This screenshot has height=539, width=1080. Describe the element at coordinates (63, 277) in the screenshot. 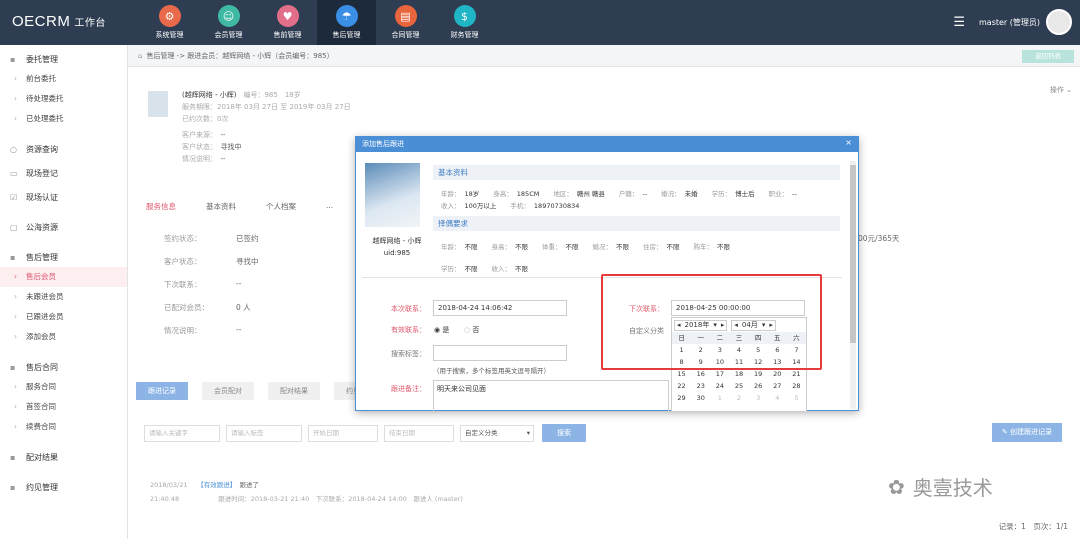

I see `sidebar-item: › 售后会员` at that location.